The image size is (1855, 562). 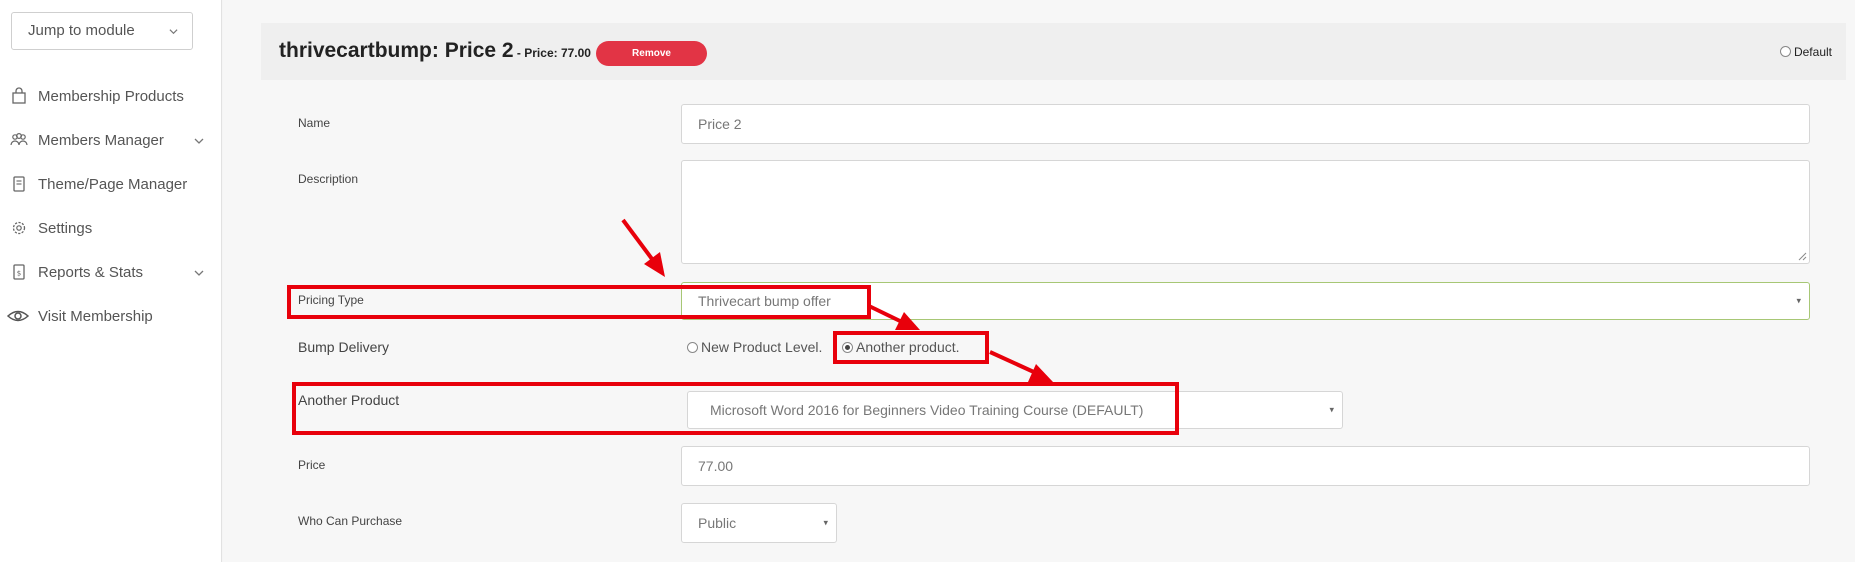 I want to click on annotation-box-pricing-type, so click(x=579, y=302).